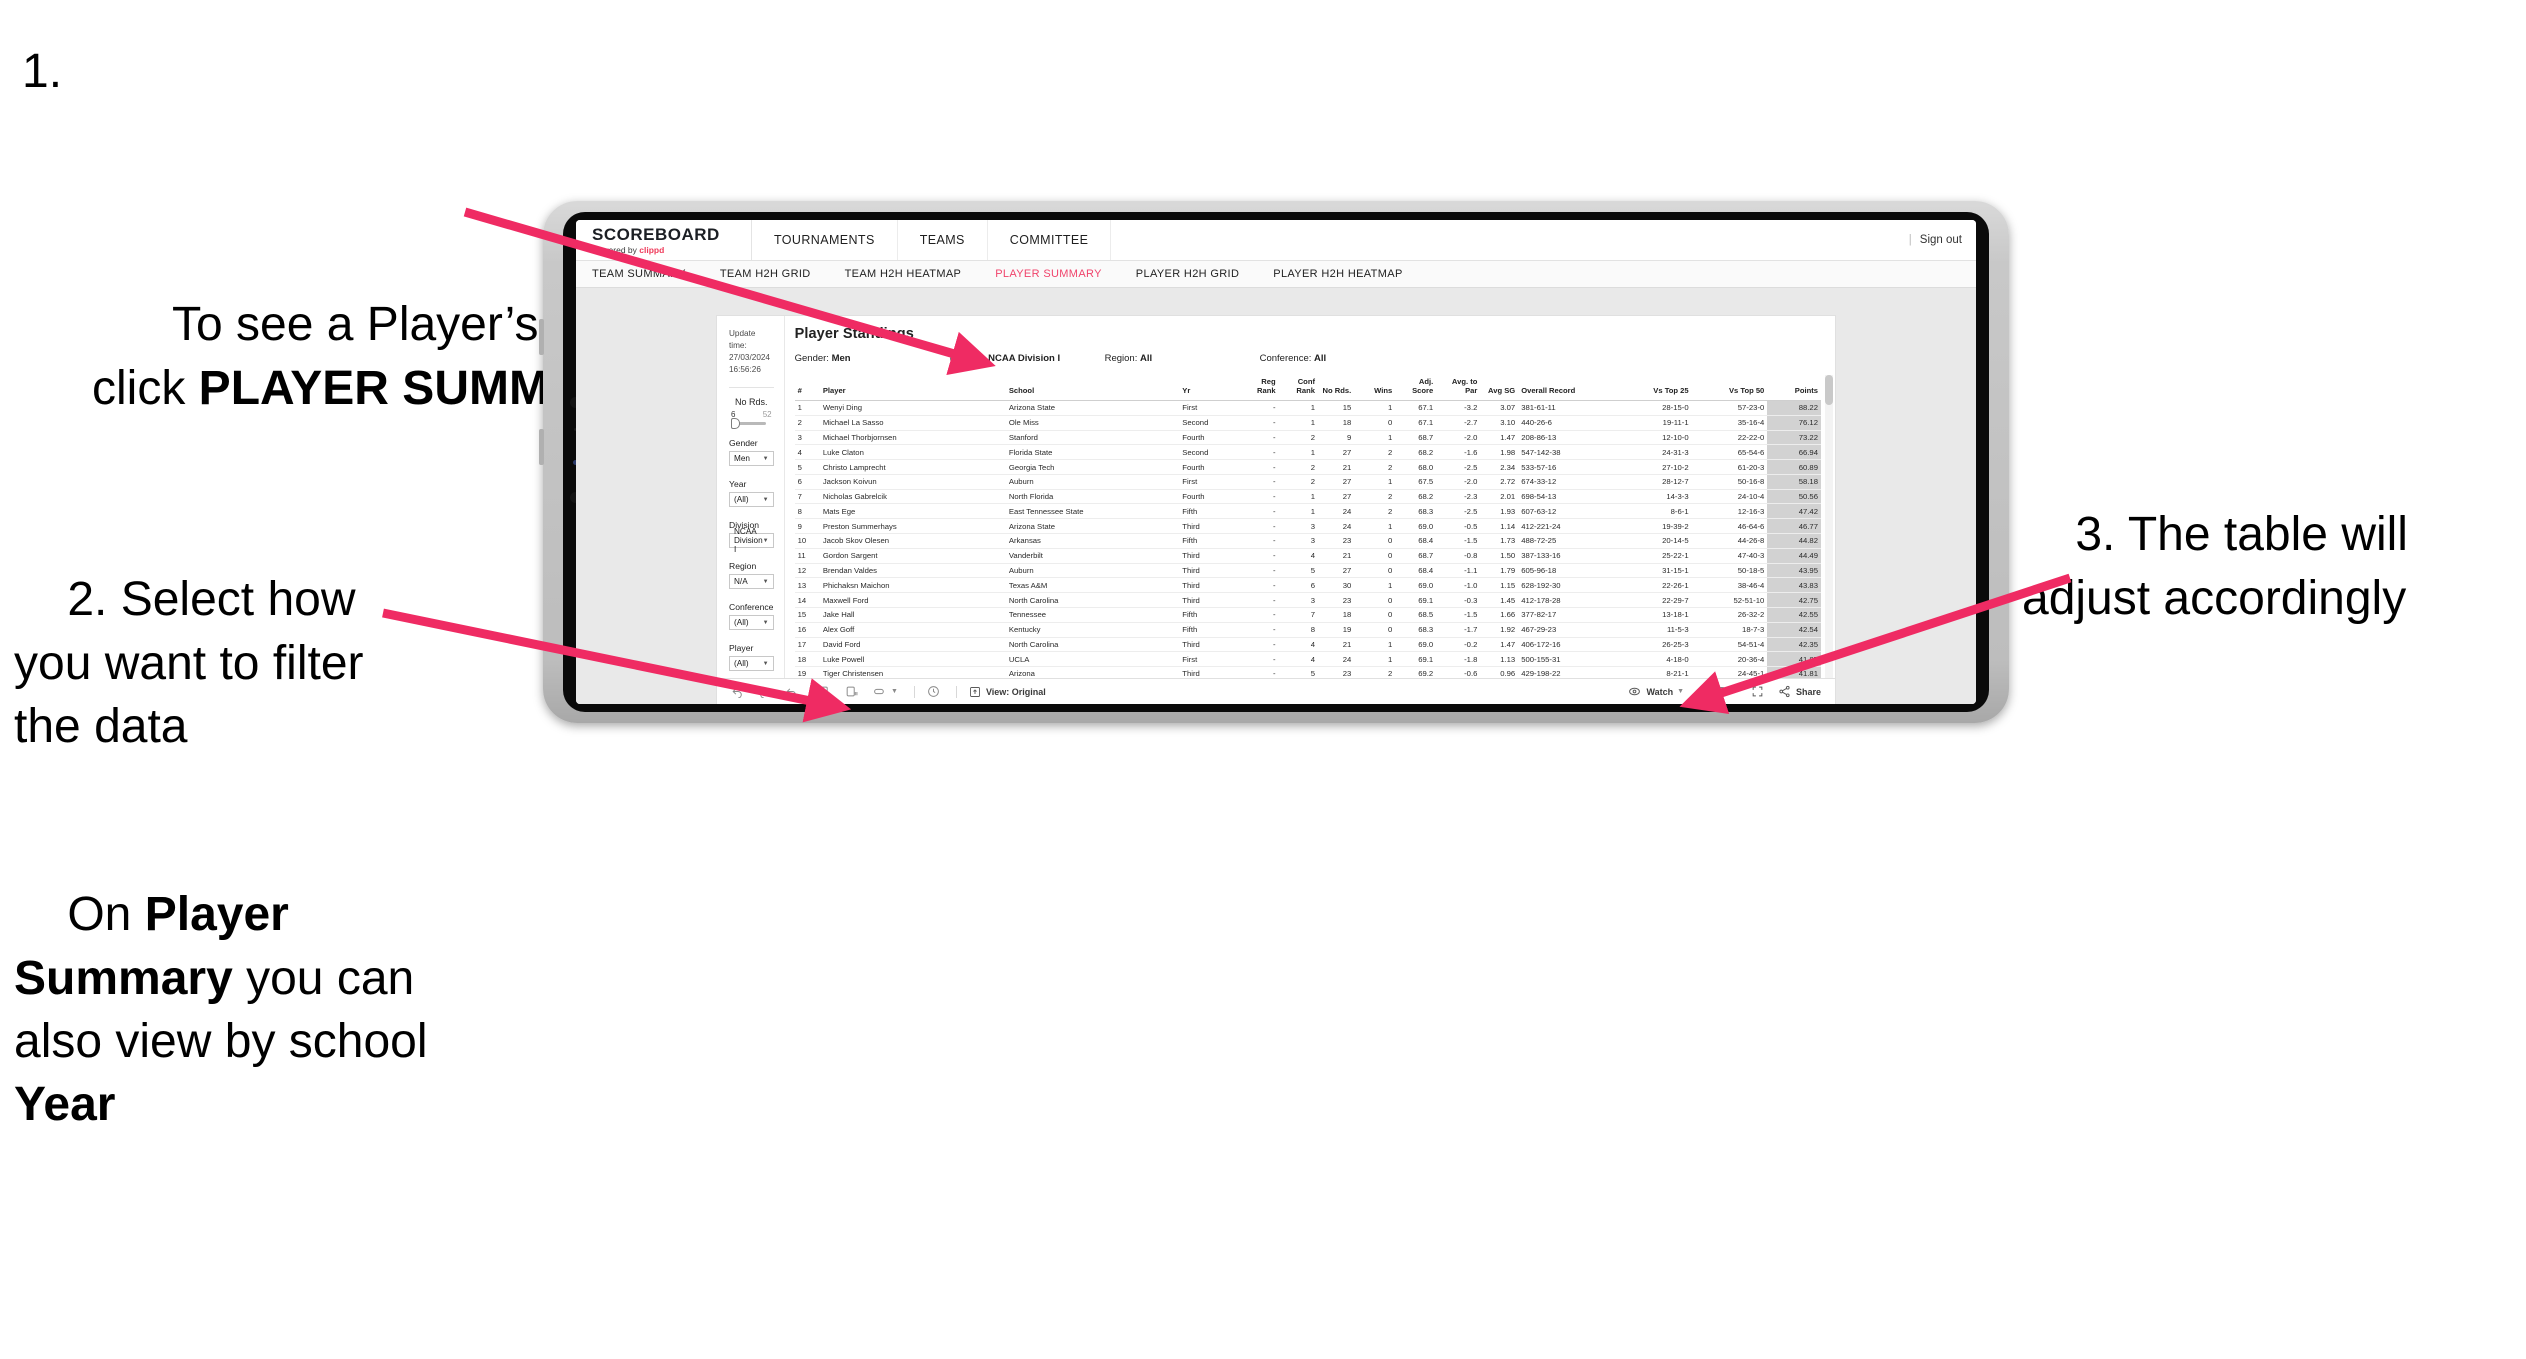 The width and height of the screenshot is (2526, 1359). I want to click on table-cell: 41.81, so click(1794, 672).